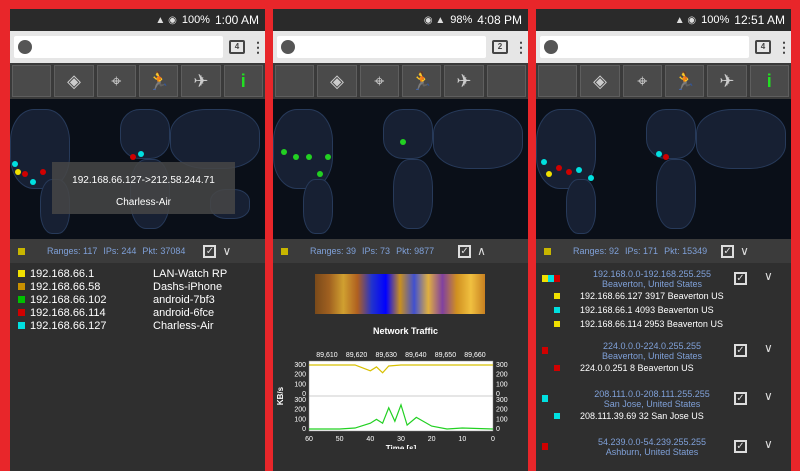 This screenshot has height=471, width=800. I want to click on top-tick-label: 89,620, so click(357, 355).